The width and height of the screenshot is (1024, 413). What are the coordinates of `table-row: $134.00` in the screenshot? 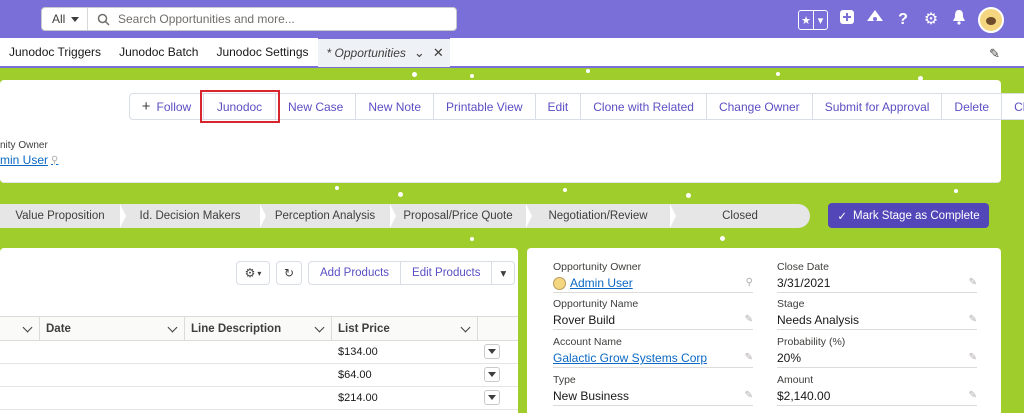 It's located at (259, 352).